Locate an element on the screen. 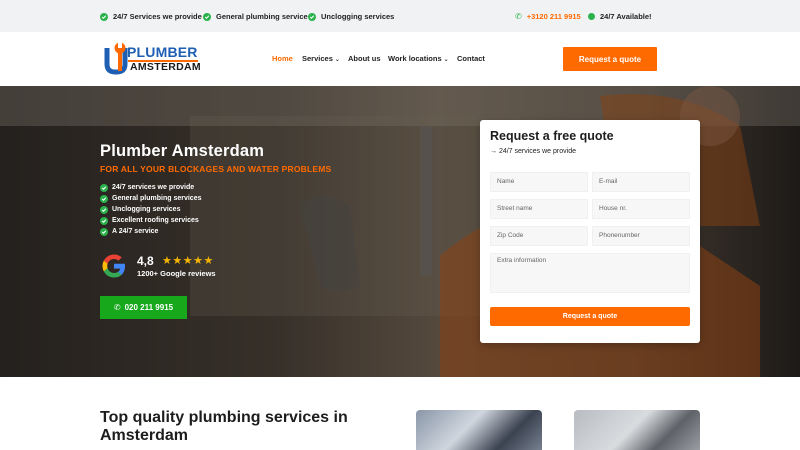  nav-home: Home is located at coordinates (282, 58).